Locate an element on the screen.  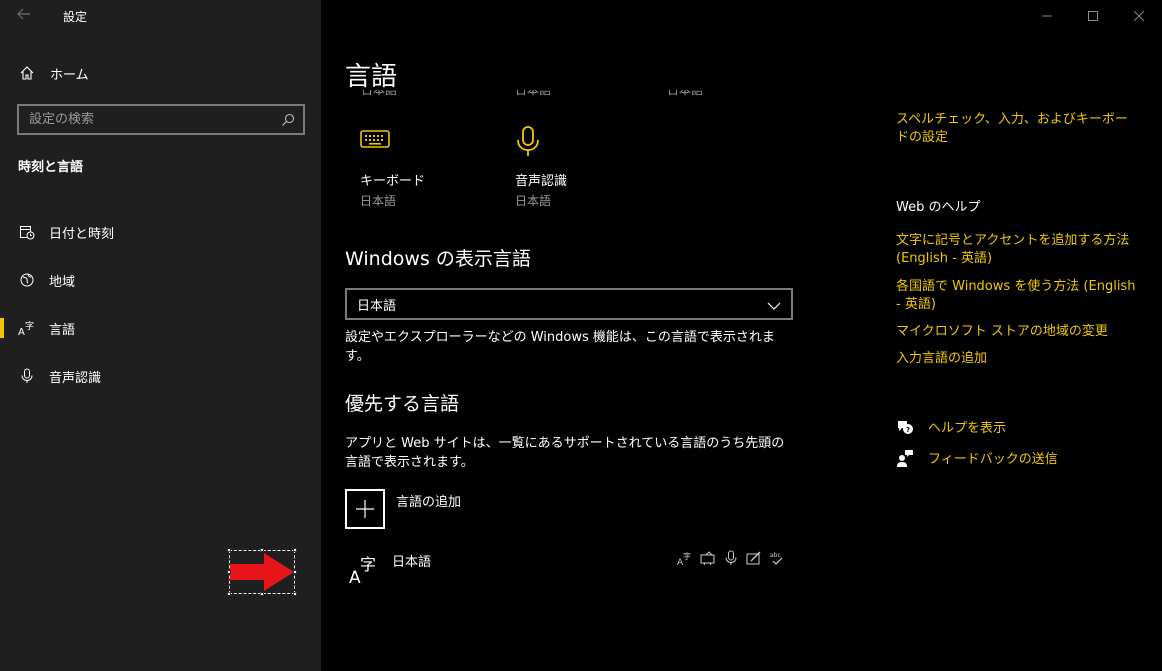
sidebar-item-label: 音声認識 is located at coordinates (75, 378).